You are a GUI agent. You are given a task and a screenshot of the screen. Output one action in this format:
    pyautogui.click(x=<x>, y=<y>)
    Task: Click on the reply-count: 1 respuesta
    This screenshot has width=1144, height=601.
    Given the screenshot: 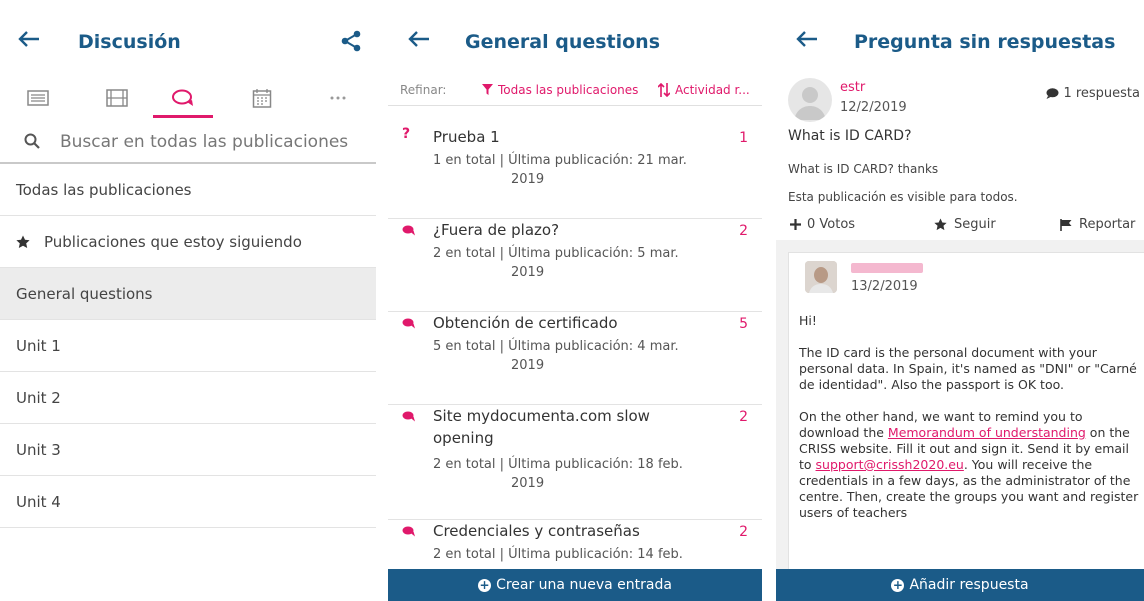 What is the action you would take?
    pyautogui.click(x=1093, y=93)
    